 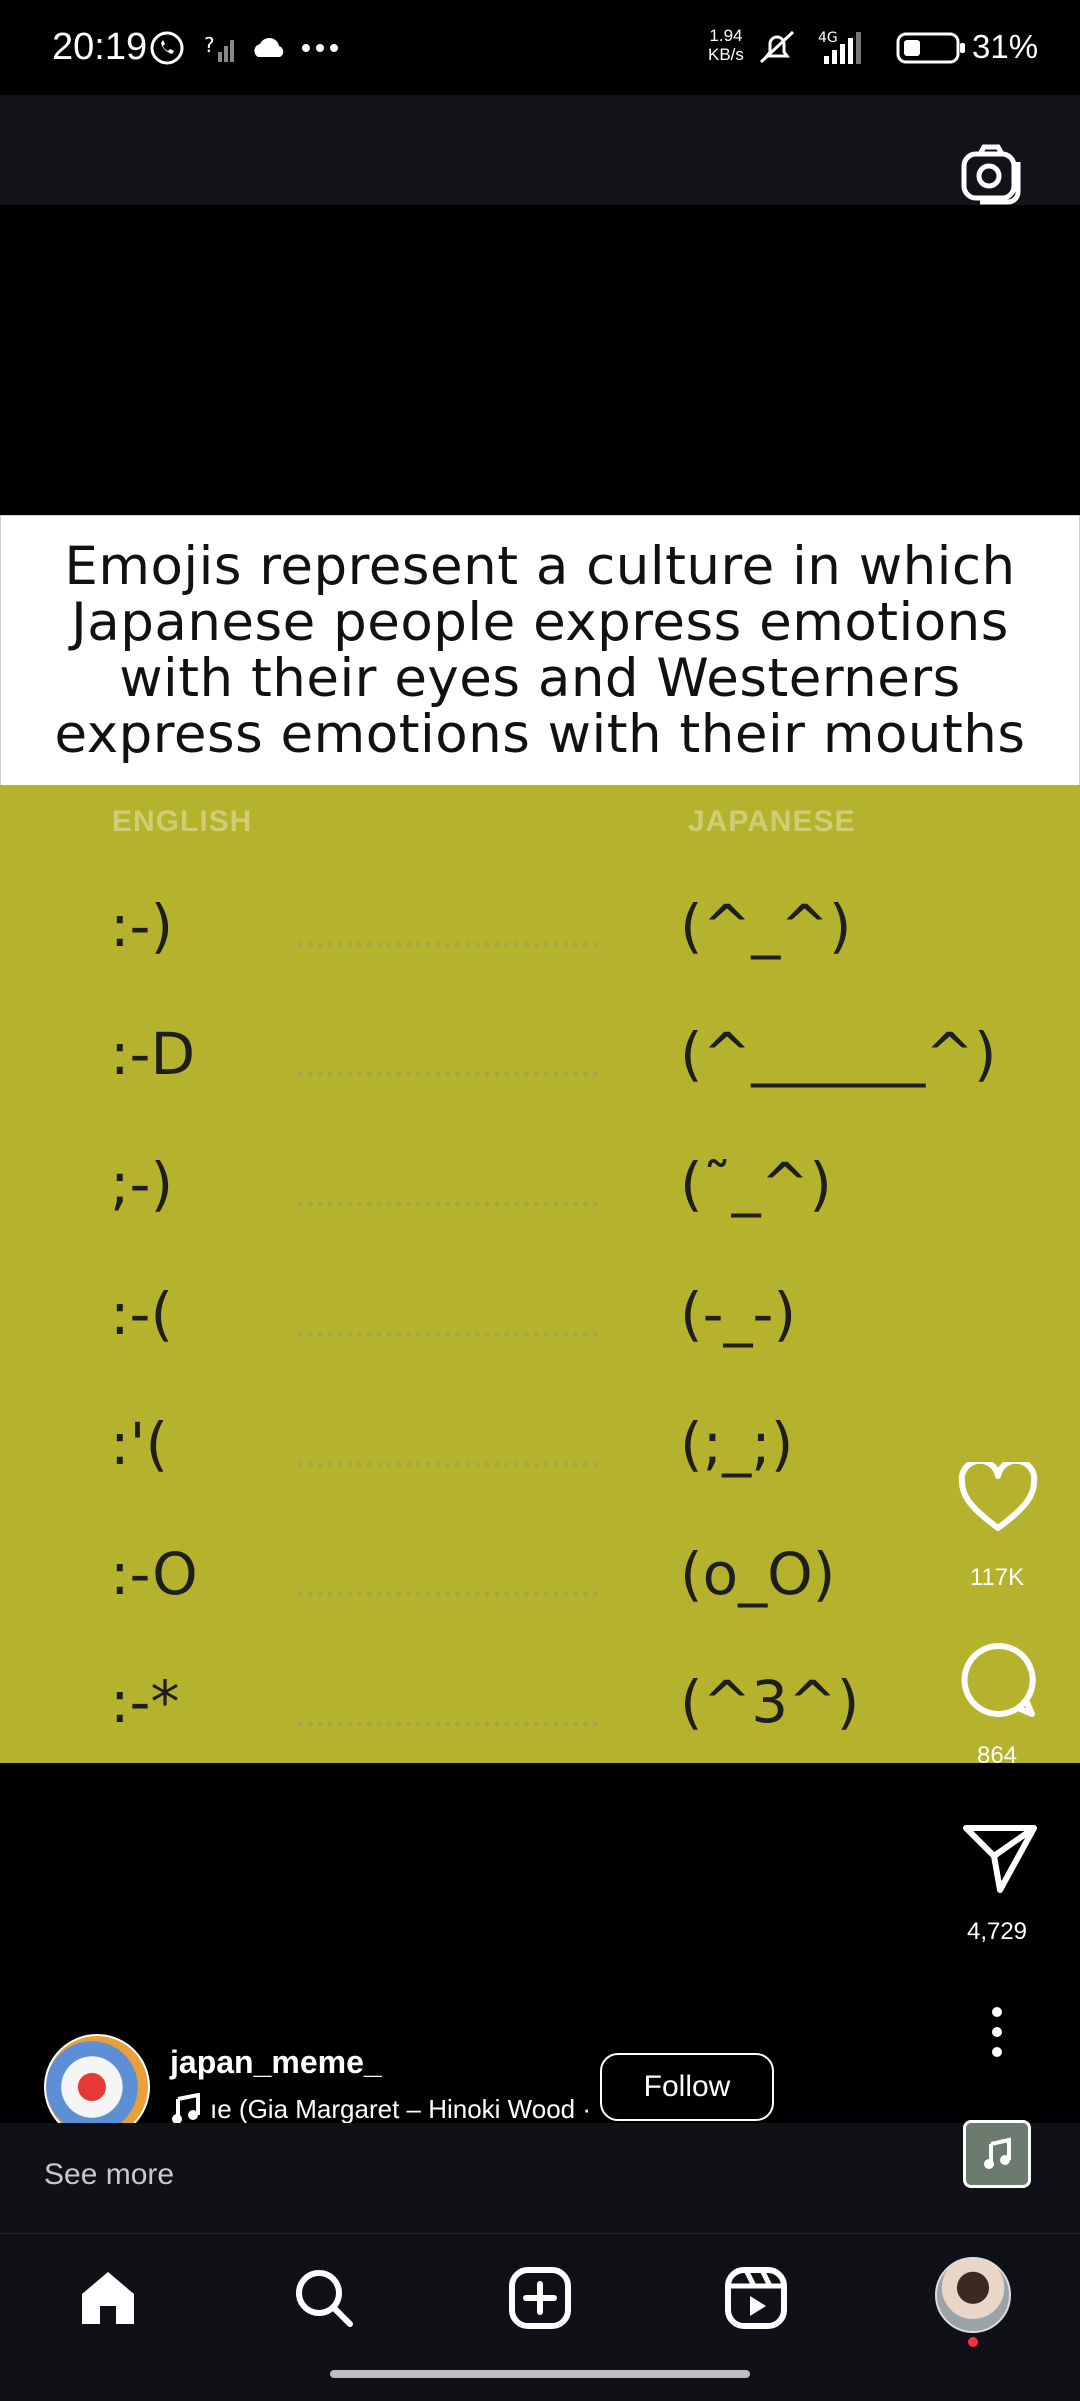 What do you see at coordinates (687, 2087) in the screenshot?
I see `follow-button: Follow` at bounding box center [687, 2087].